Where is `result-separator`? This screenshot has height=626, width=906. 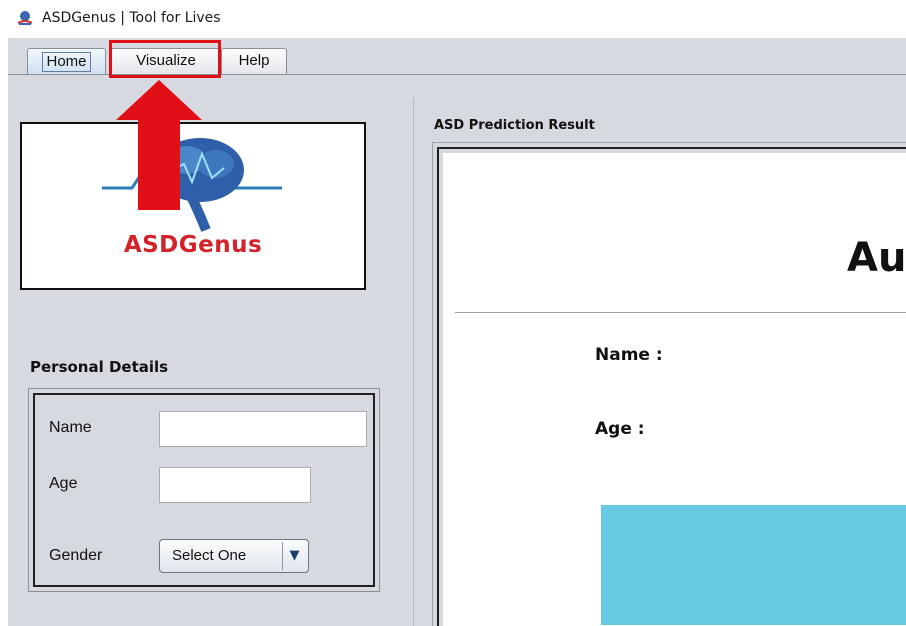 result-separator is located at coordinates (680, 312).